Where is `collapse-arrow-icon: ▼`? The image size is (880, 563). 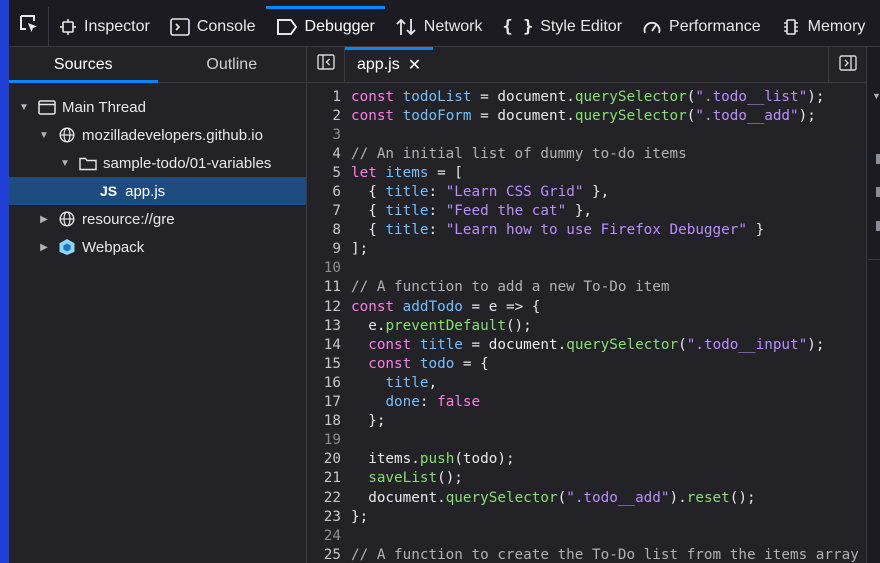 collapse-arrow-icon: ▼ is located at coordinates (876, 96).